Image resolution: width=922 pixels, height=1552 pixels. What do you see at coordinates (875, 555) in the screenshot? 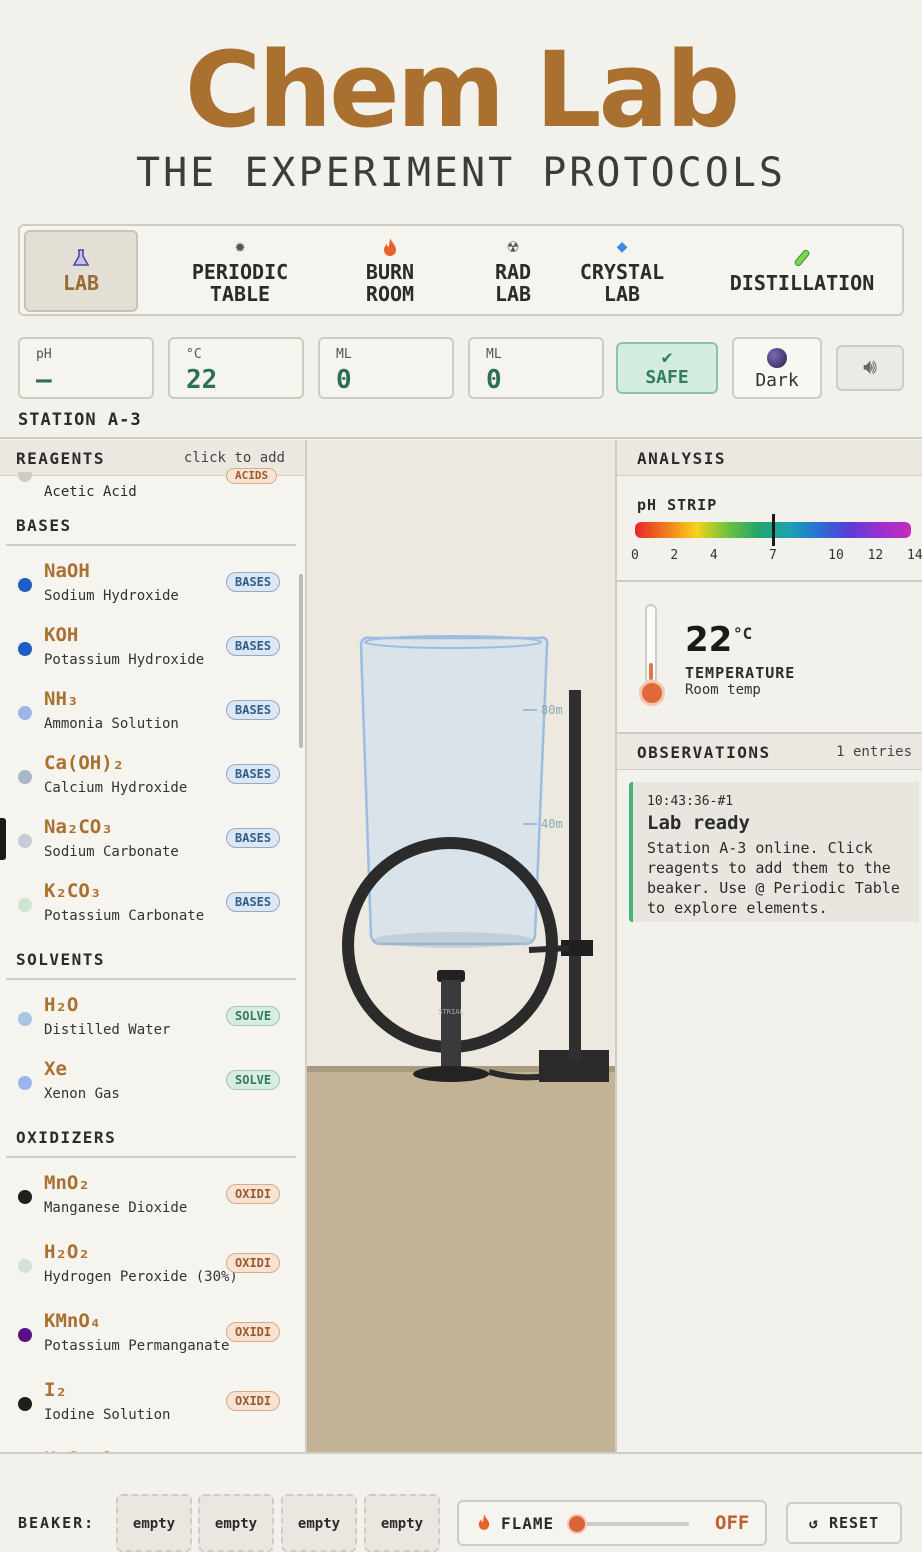
I see `ph-tick-label: 12` at bounding box center [875, 555].